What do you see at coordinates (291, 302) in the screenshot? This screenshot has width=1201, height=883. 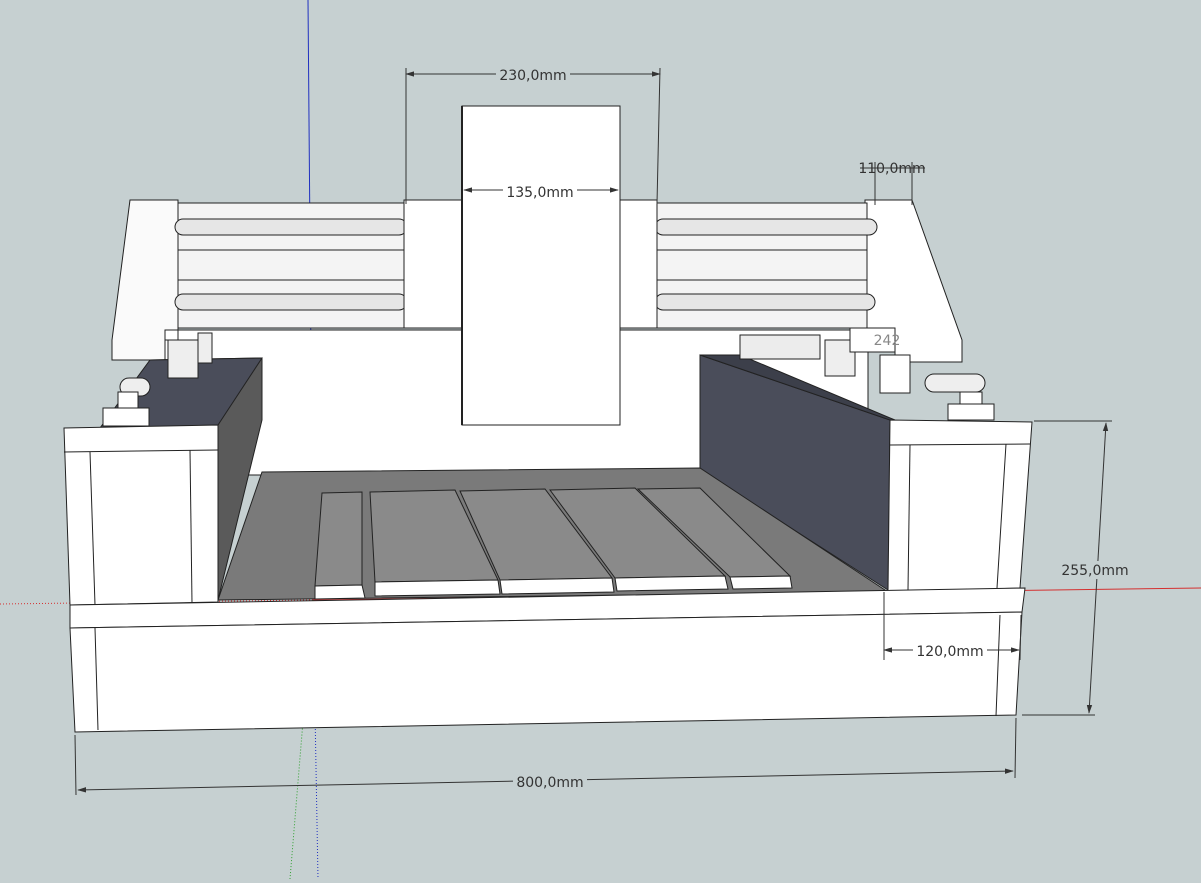 I see `rod-bottom-left` at bounding box center [291, 302].